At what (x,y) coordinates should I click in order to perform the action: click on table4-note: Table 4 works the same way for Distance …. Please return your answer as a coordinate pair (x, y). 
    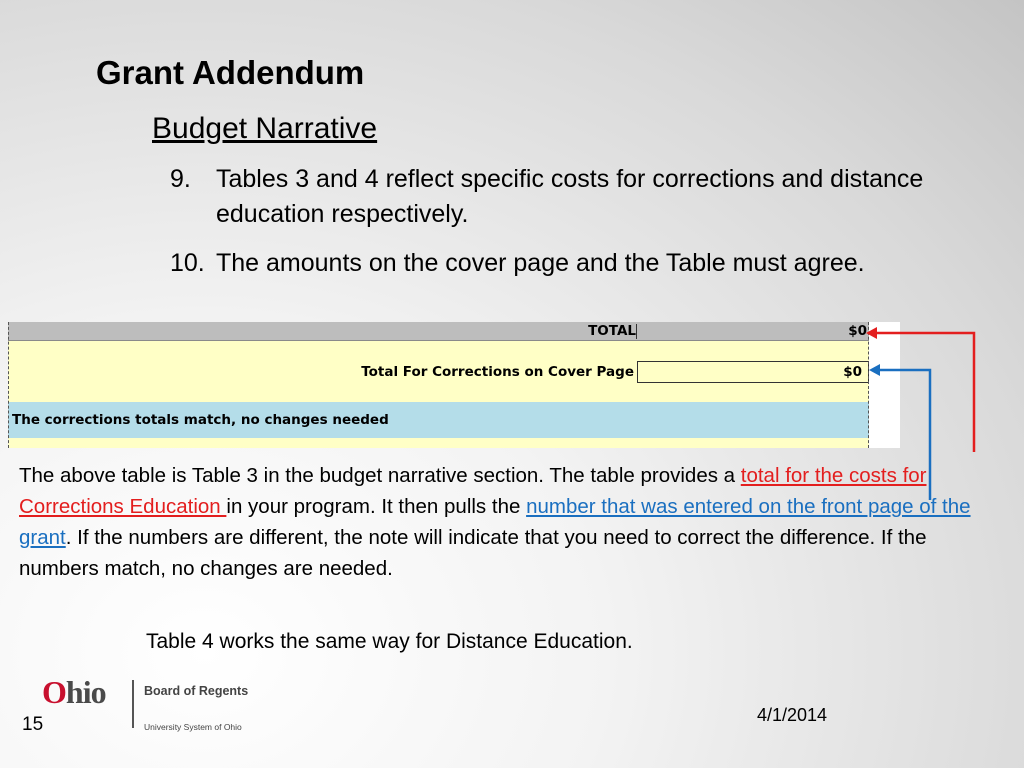
    Looking at the image, I should click on (389, 641).